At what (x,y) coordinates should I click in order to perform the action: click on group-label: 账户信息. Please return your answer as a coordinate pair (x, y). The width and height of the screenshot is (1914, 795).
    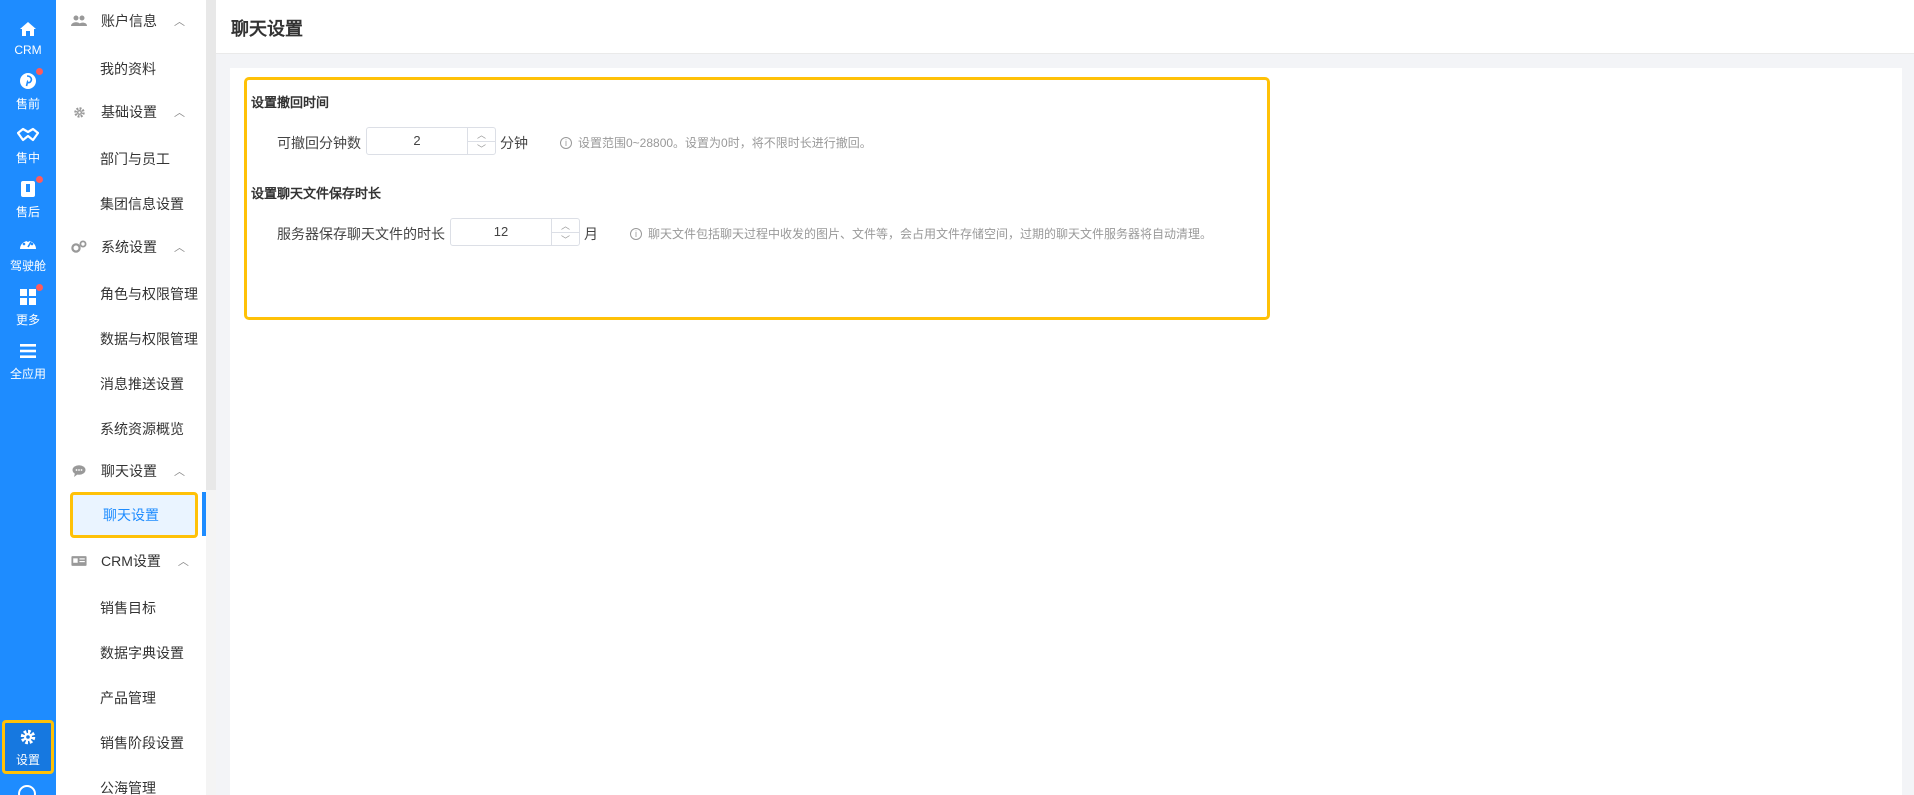
    Looking at the image, I should click on (129, 21).